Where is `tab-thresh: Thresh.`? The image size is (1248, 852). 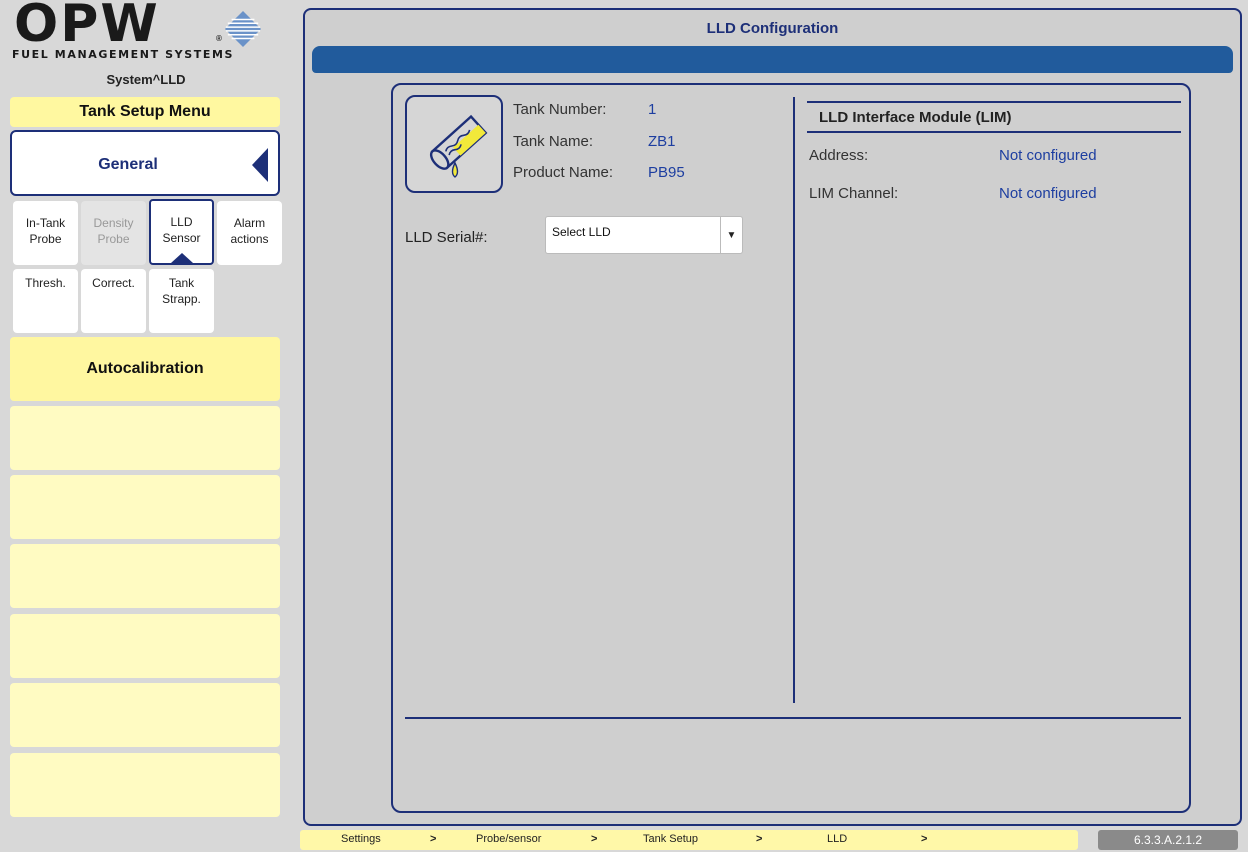
tab-thresh: Thresh. is located at coordinates (45, 301).